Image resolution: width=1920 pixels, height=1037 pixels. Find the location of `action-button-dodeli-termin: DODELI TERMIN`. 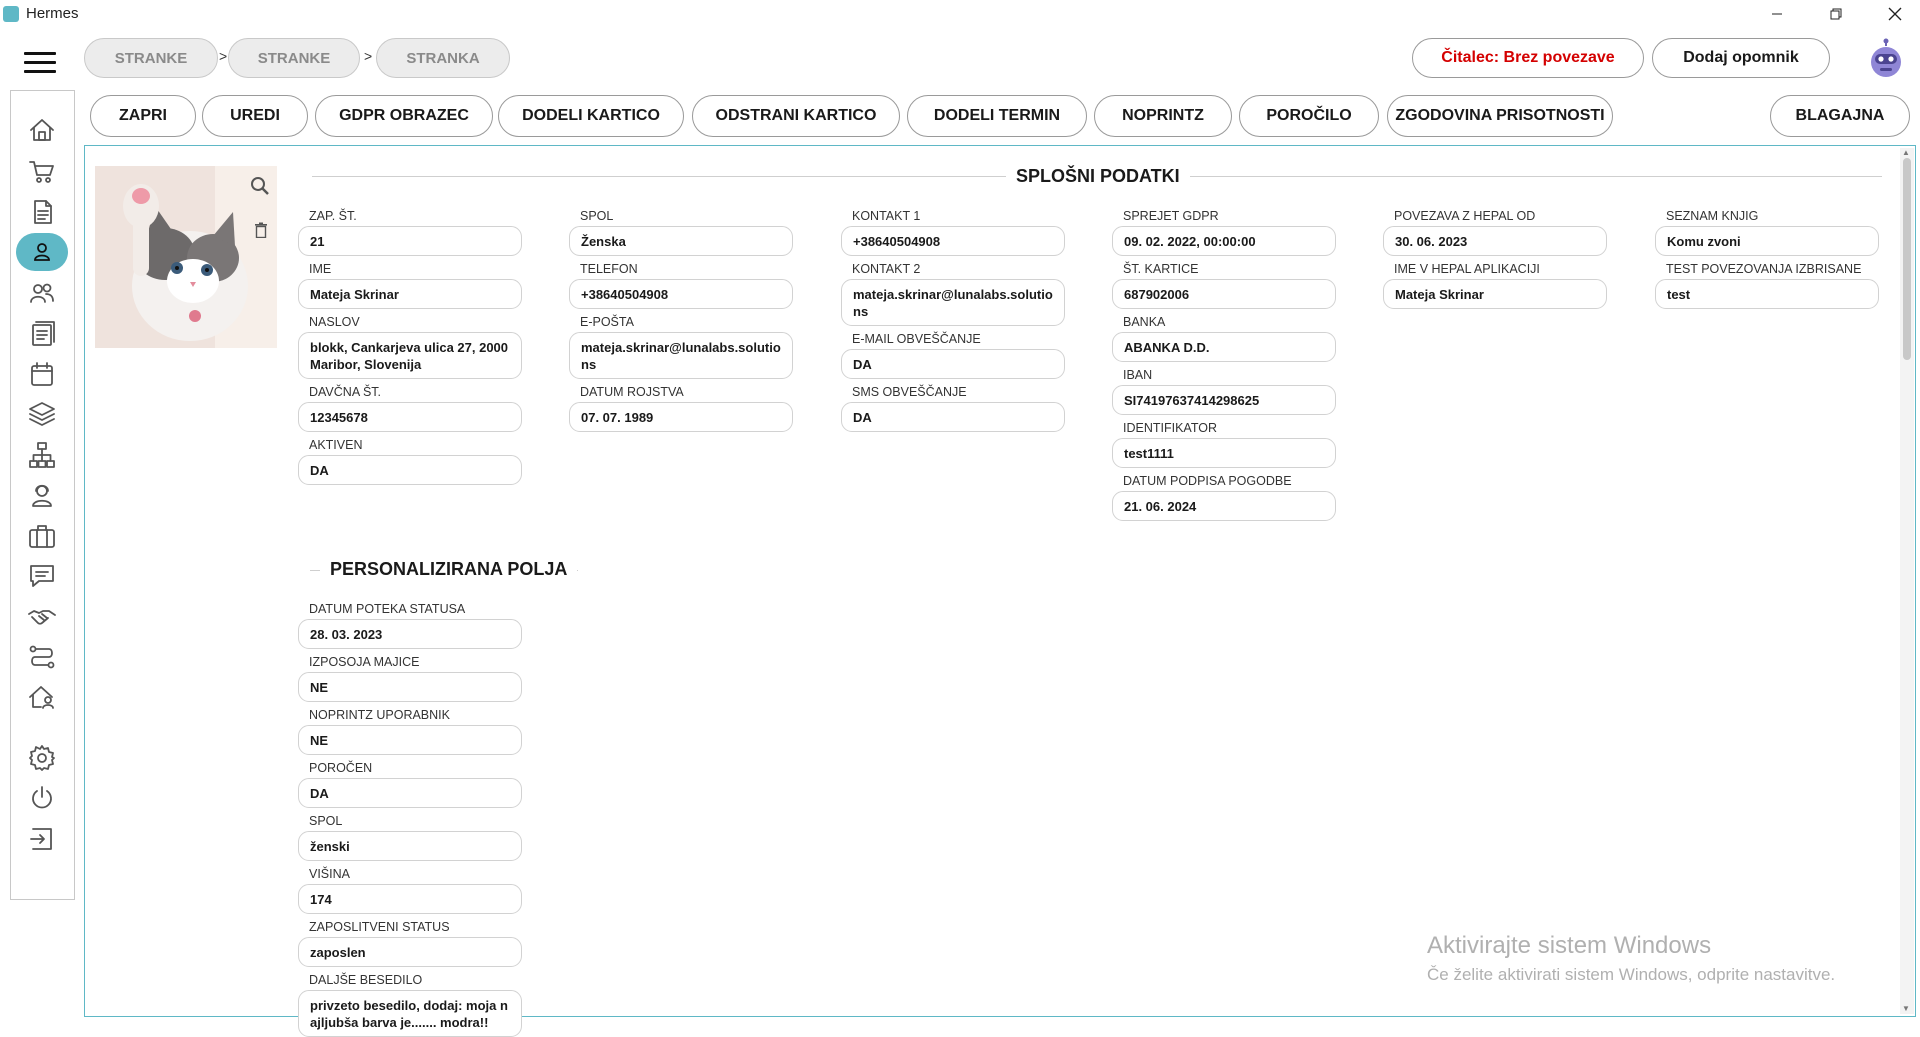

action-button-dodeli-termin: DODELI TERMIN is located at coordinates (997, 116).